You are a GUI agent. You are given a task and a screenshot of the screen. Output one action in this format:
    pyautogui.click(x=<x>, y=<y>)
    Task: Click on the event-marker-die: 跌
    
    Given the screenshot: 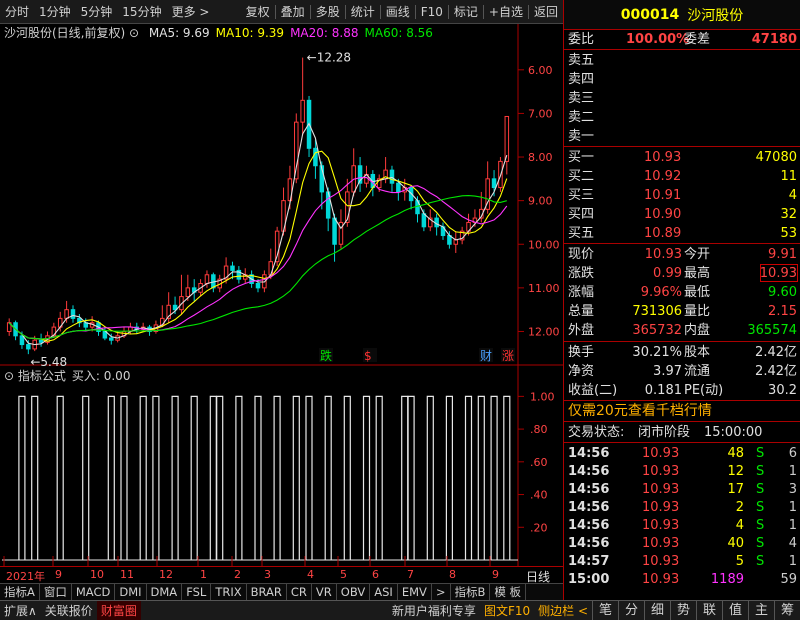 What is the action you would take?
    pyautogui.click(x=326, y=355)
    